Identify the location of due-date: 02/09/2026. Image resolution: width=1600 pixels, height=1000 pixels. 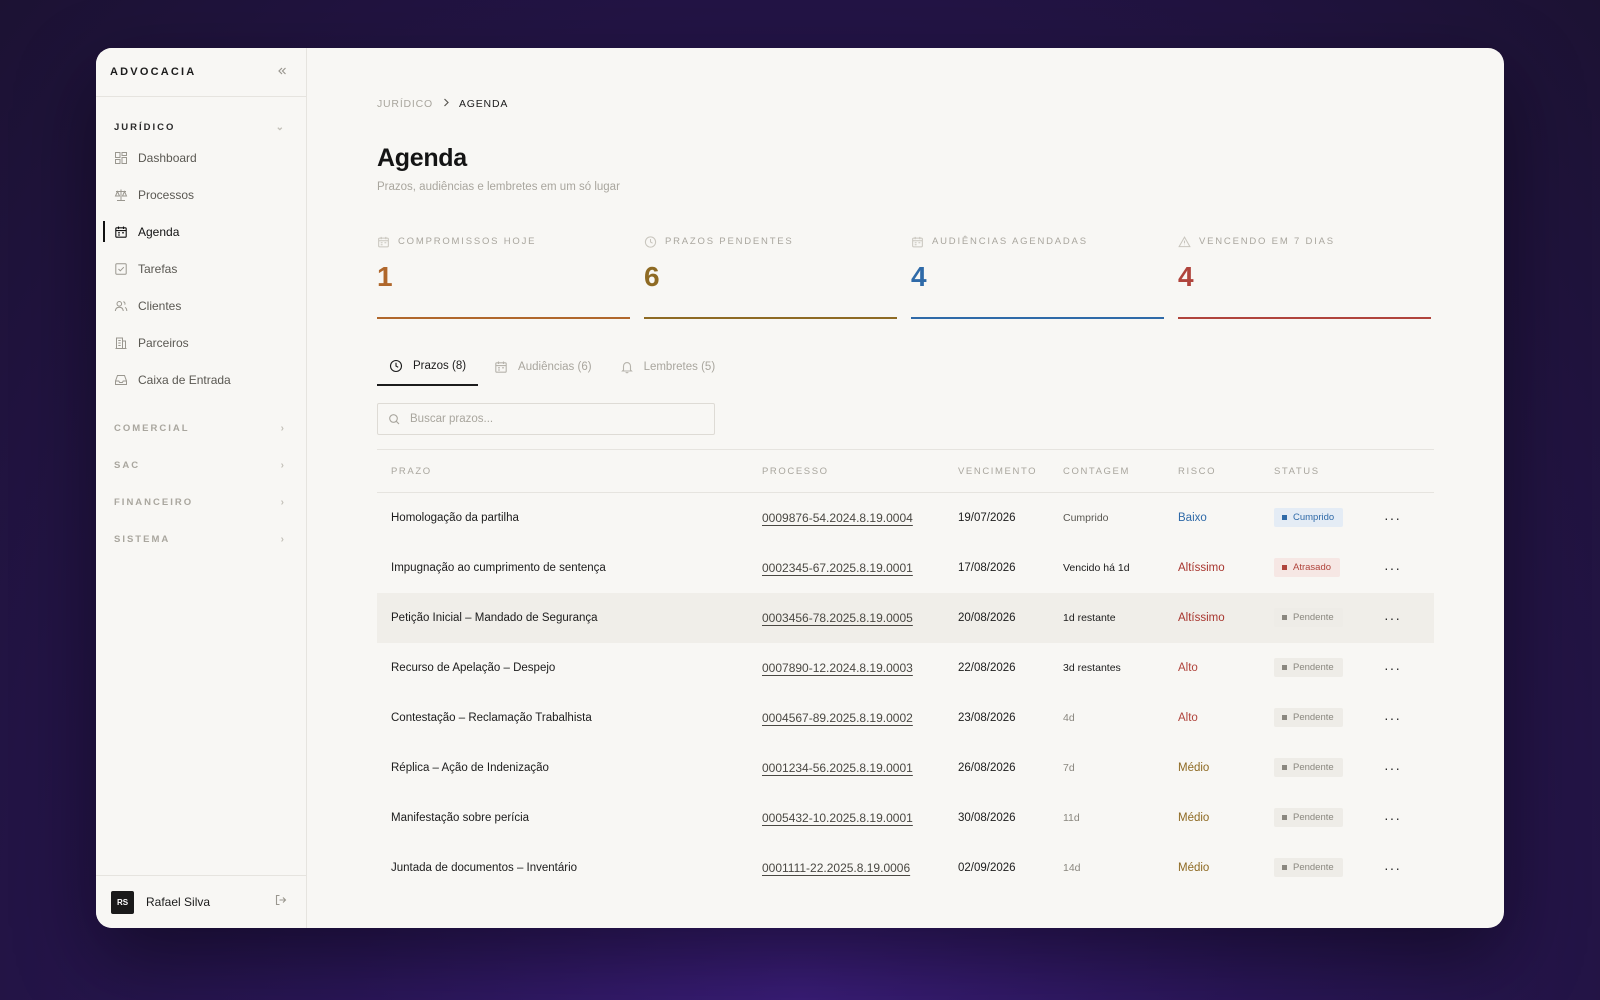
(987, 867).